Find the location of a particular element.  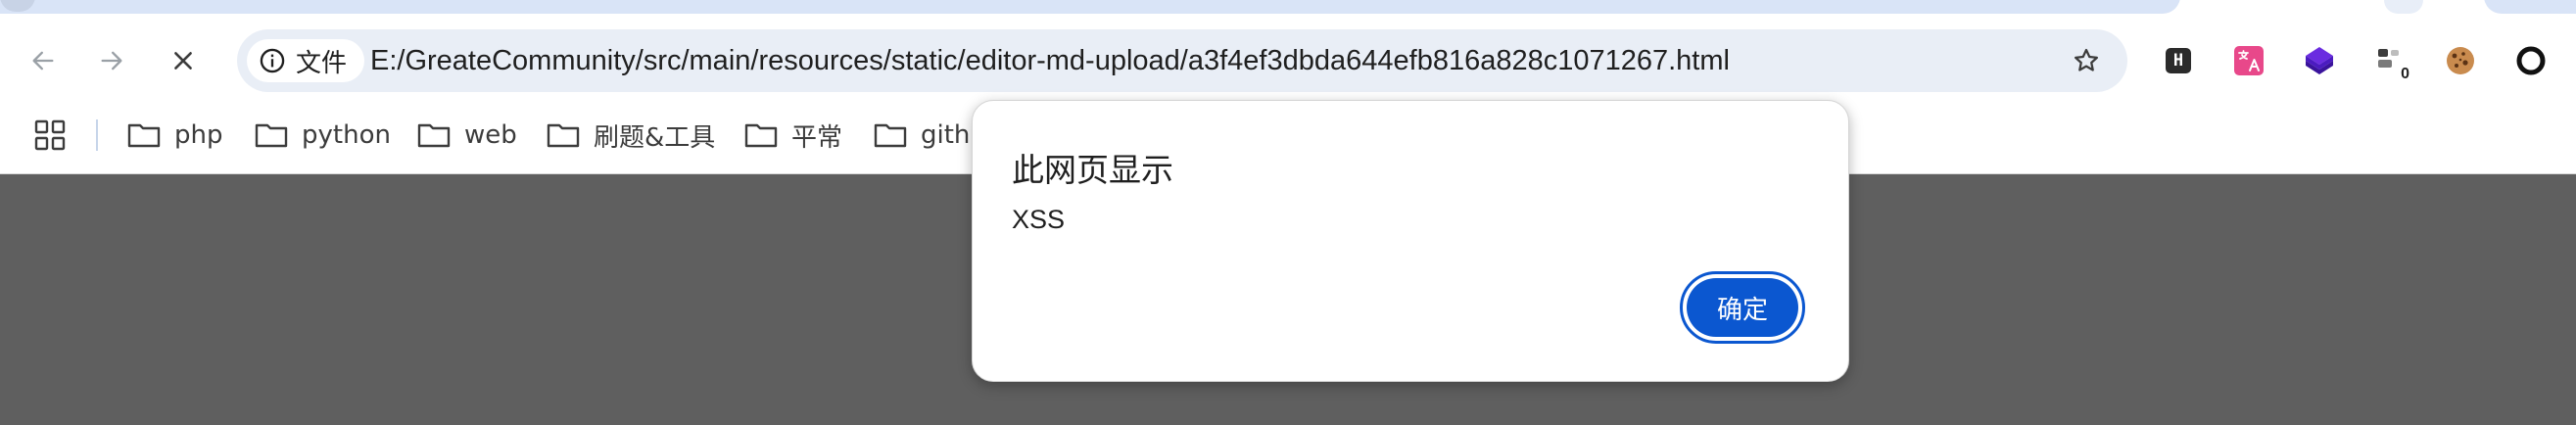

forward-button is located at coordinates (111, 60).